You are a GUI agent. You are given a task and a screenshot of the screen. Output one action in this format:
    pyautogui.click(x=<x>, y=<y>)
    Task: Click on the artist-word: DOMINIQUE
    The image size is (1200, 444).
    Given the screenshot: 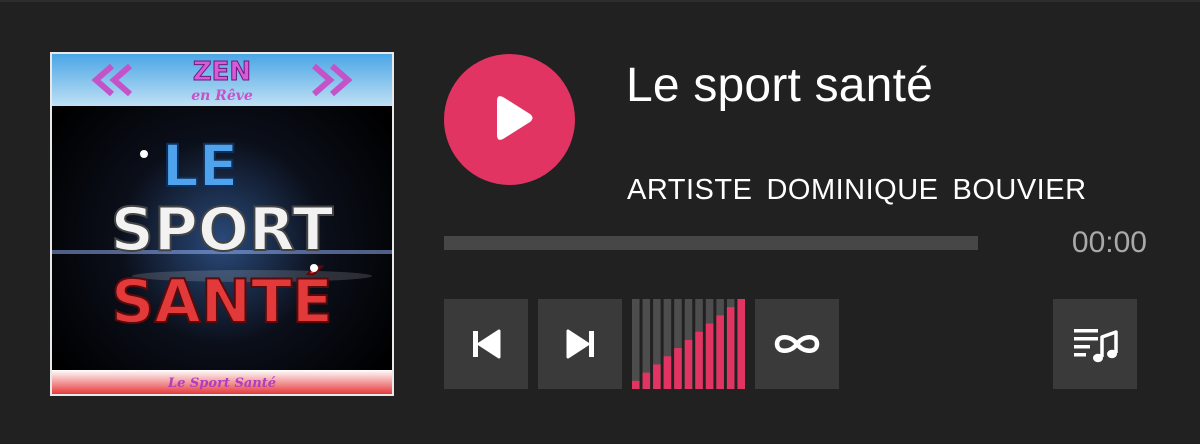 What is the action you would take?
    pyautogui.click(x=852, y=190)
    